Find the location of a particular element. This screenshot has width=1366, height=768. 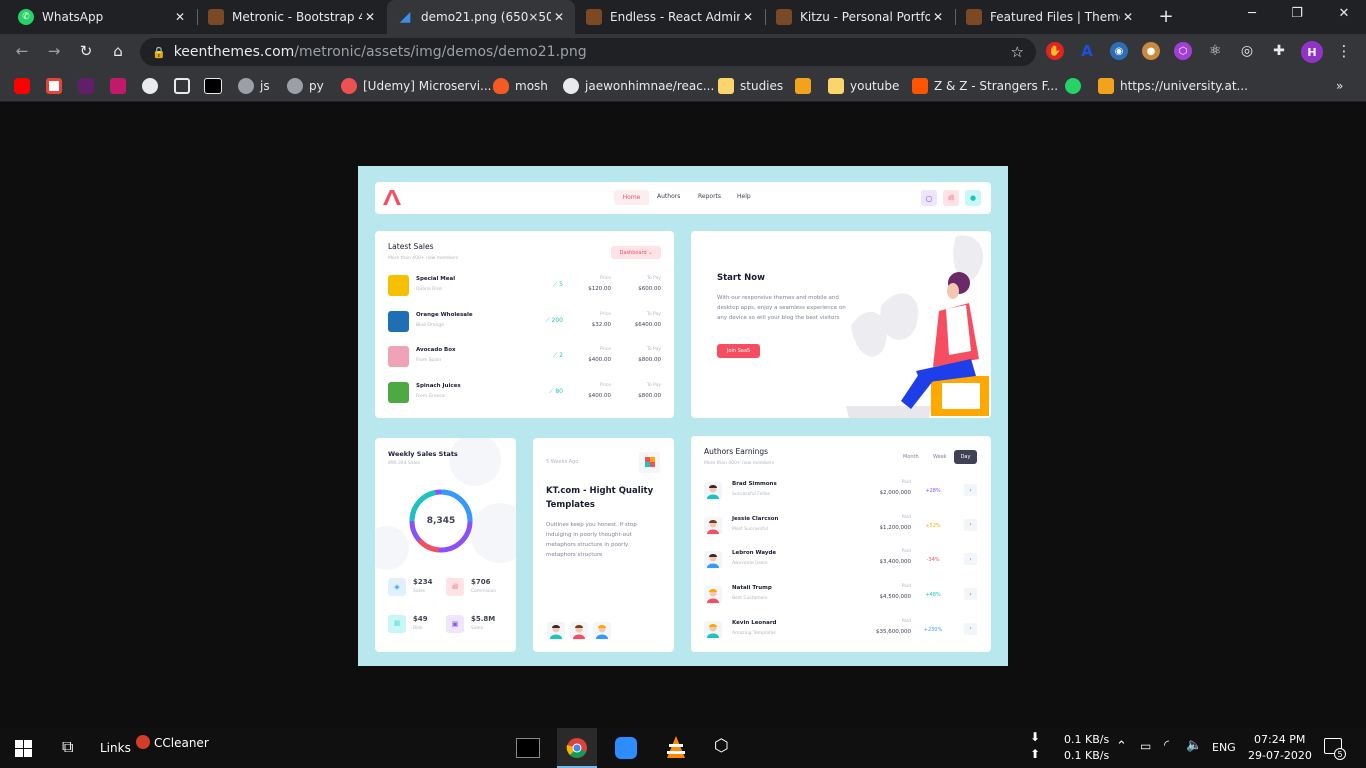

ccleaner-icon is located at coordinates (143, 742).